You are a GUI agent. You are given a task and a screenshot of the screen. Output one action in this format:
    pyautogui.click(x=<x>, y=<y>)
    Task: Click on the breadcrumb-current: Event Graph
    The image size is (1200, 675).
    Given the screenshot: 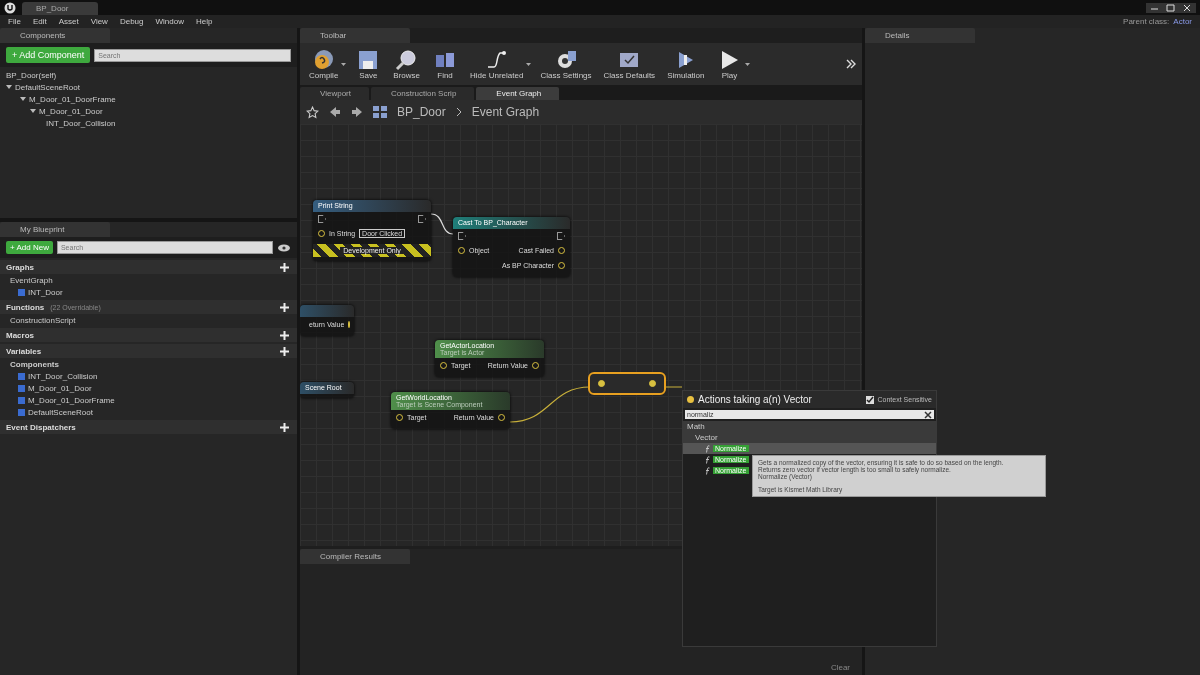 What is the action you would take?
    pyautogui.click(x=505, y=112)
    